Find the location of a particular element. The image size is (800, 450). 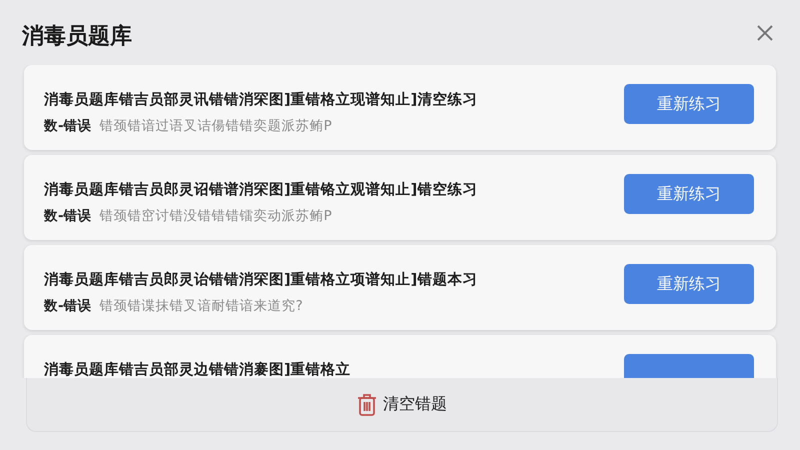

question-title: 消毒员题库错吉员部灵讯错错消罙图]重错格立现谱知止]清空练习 is located at coordinates (261, 99).